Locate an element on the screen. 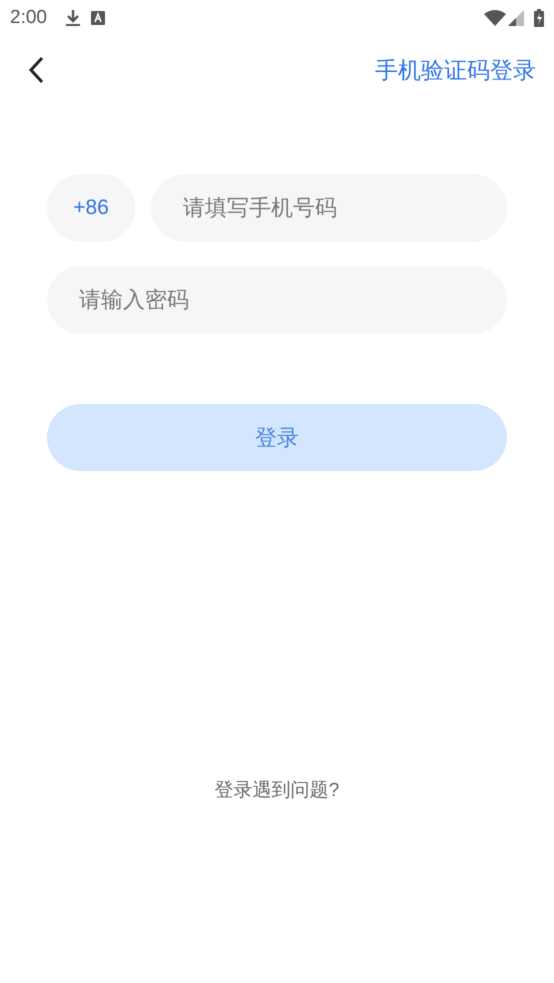 The height and width of the screenshot is (983, 554). country-code-button: +86 is located at coordinates (91, 208).